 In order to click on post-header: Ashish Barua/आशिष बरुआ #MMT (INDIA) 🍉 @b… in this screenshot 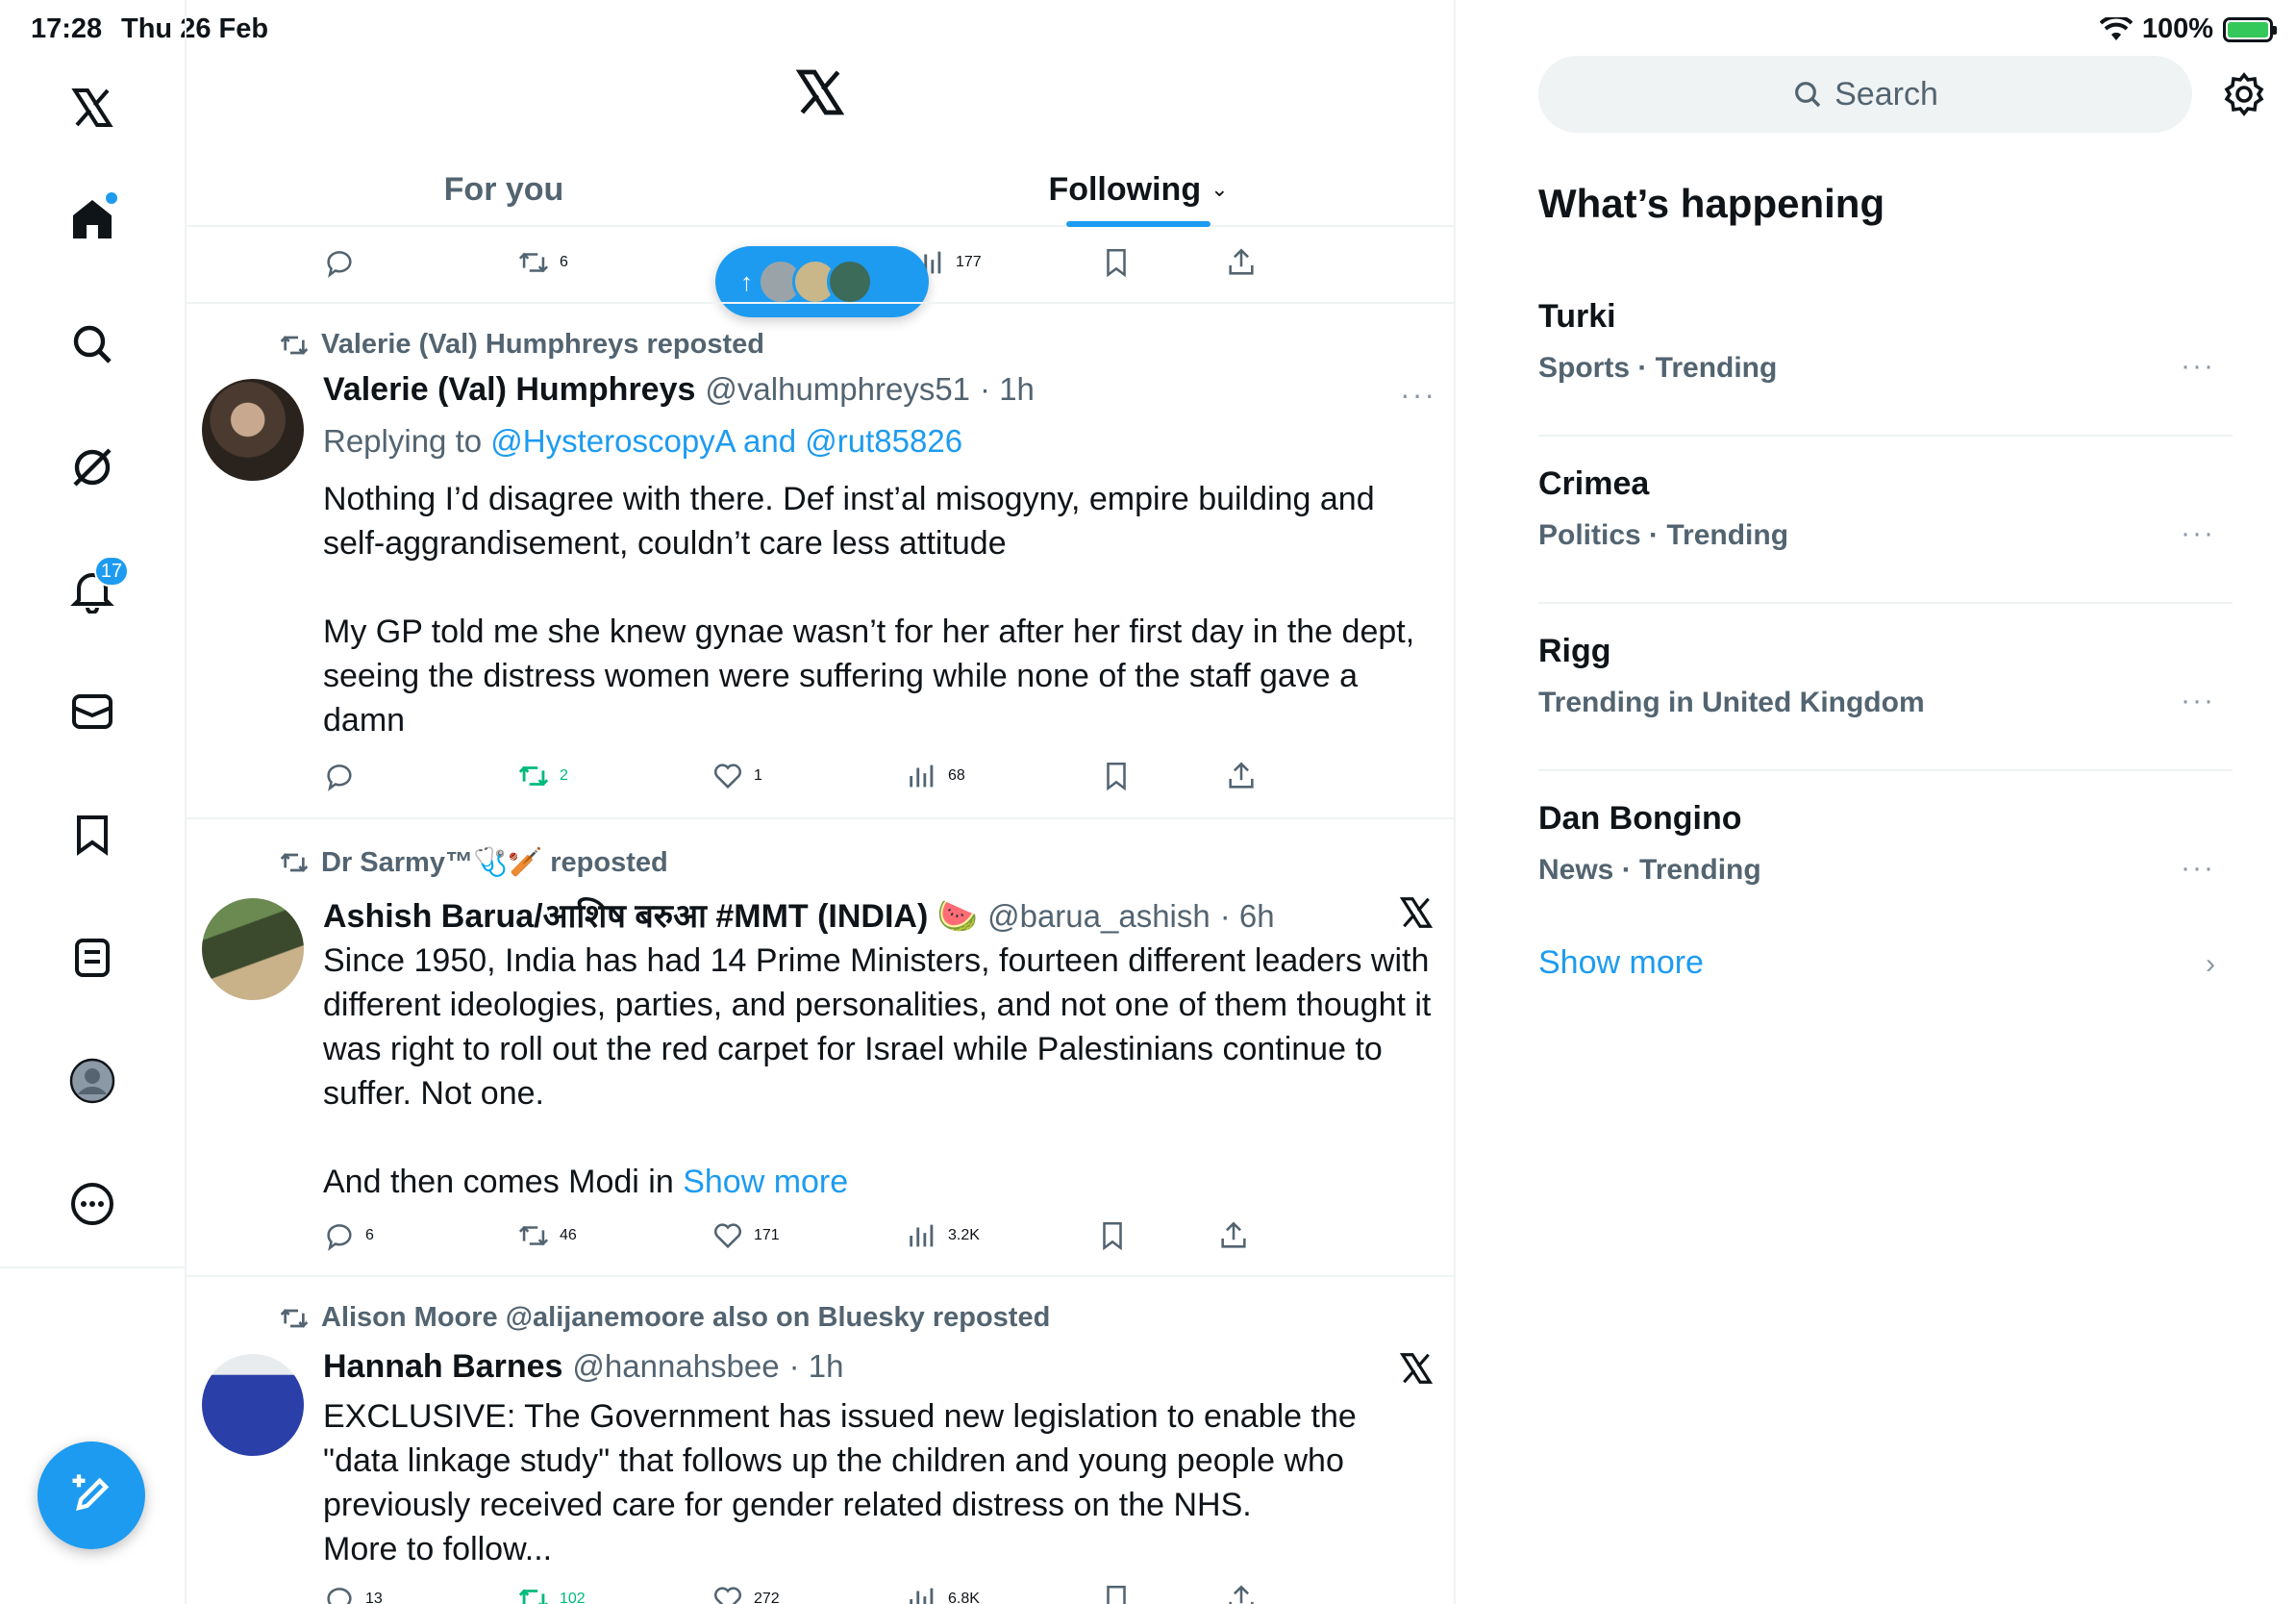, I will do `click(799, 914)`.